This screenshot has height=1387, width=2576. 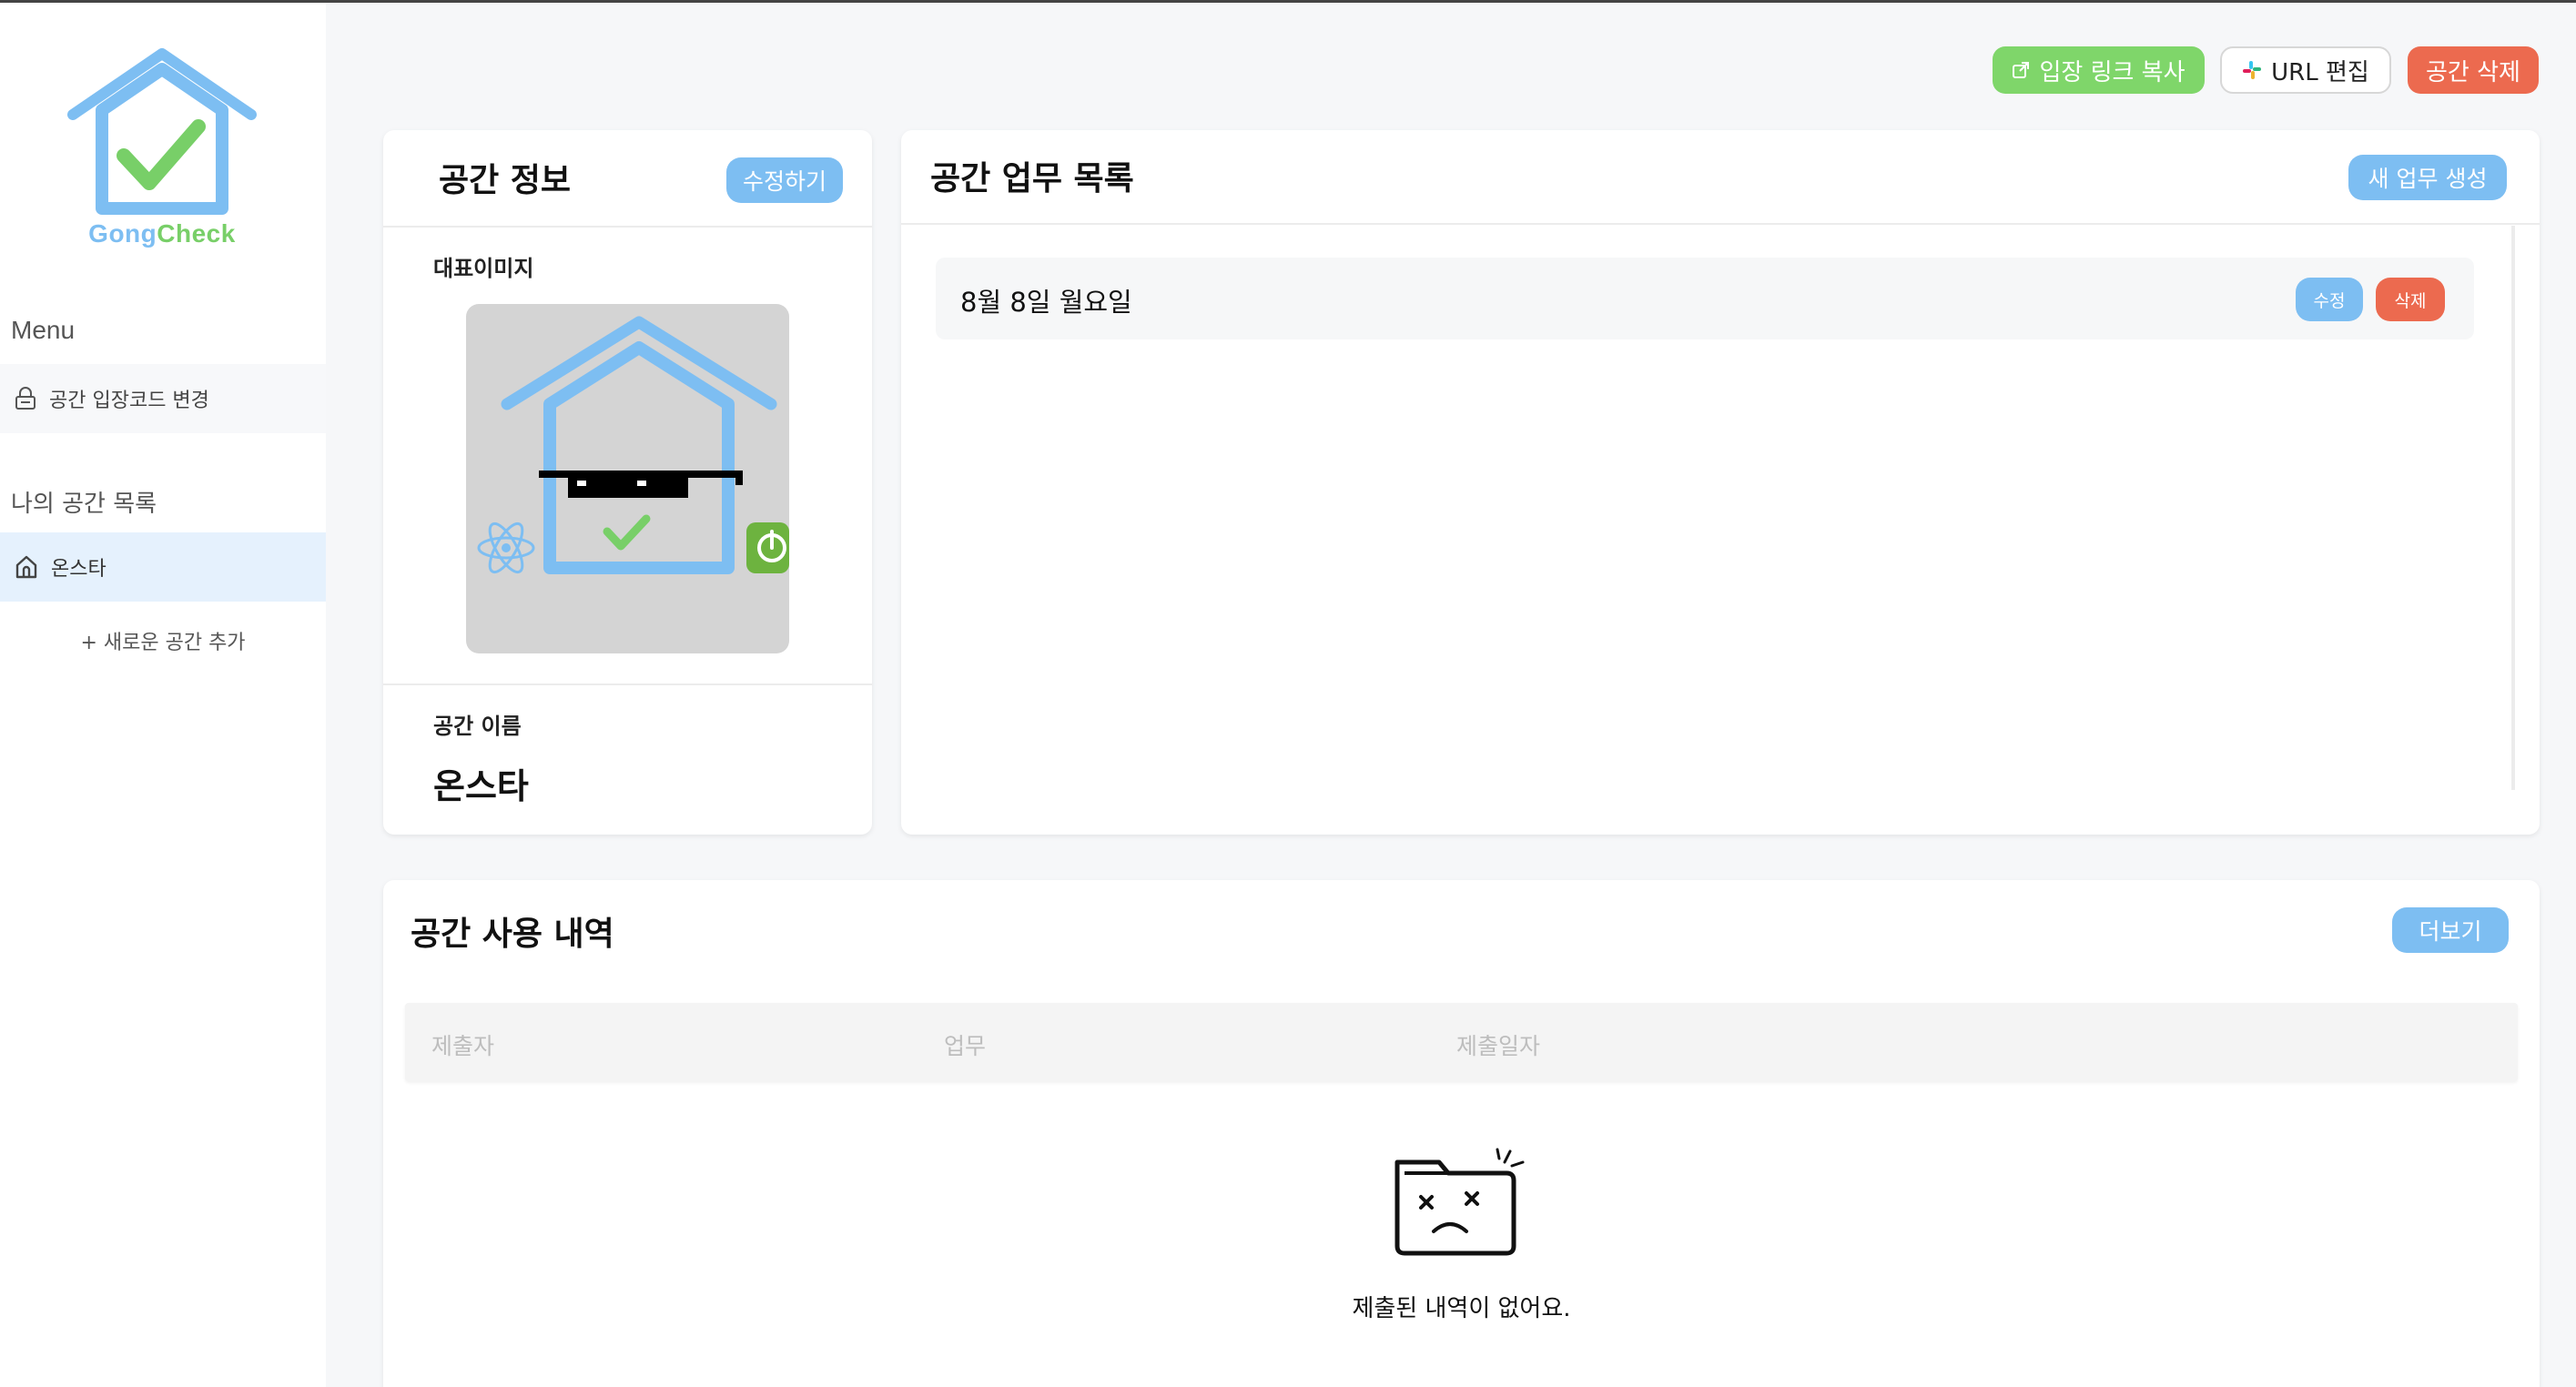 What do you see at coordinates (2112, 72) in the screenshot?
I see `copy-entry-link-label: 입장 링크 복사` at bounding box center [2112, 72].